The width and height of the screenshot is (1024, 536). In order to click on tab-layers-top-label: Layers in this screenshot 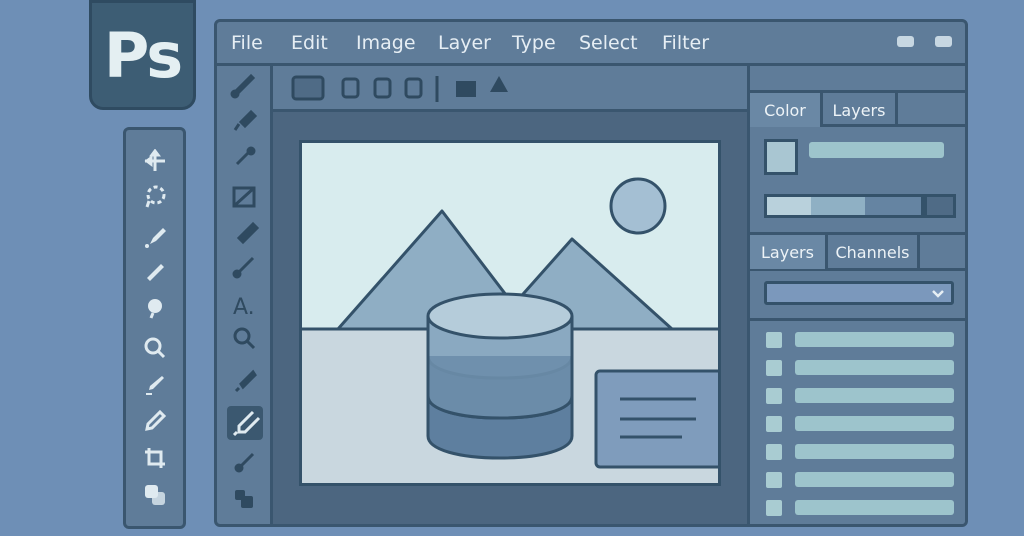, I will do `click(859, 110)`.